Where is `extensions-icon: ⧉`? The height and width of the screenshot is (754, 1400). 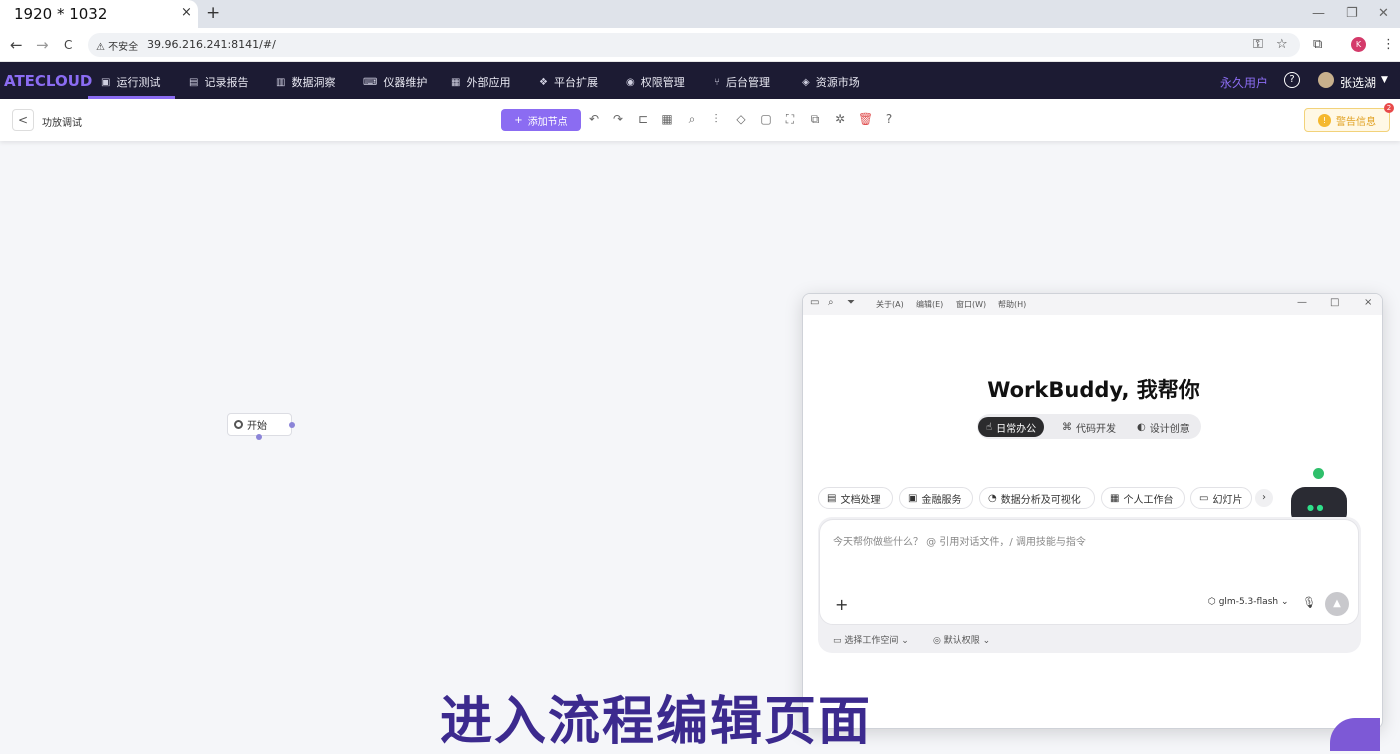 extensions-icon: ⧉ is located at coordinates (1317, 44).